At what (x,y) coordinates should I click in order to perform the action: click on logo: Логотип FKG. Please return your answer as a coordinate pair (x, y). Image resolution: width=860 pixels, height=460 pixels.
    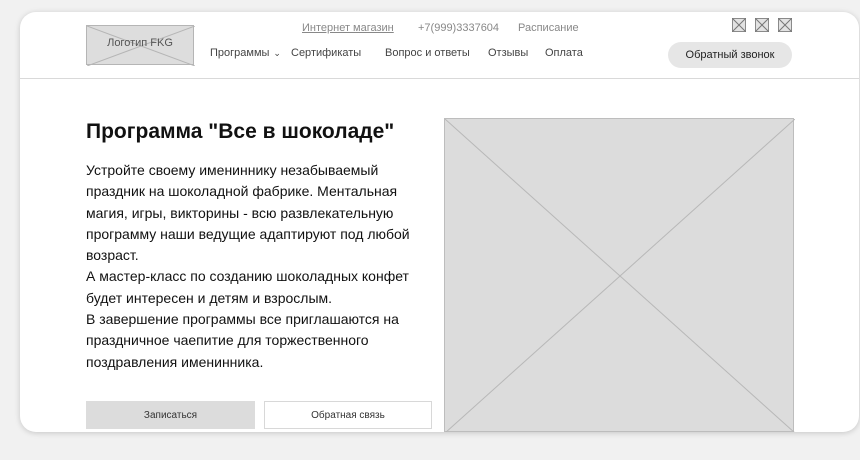
    Looking at the image, I should click on (140, 45).